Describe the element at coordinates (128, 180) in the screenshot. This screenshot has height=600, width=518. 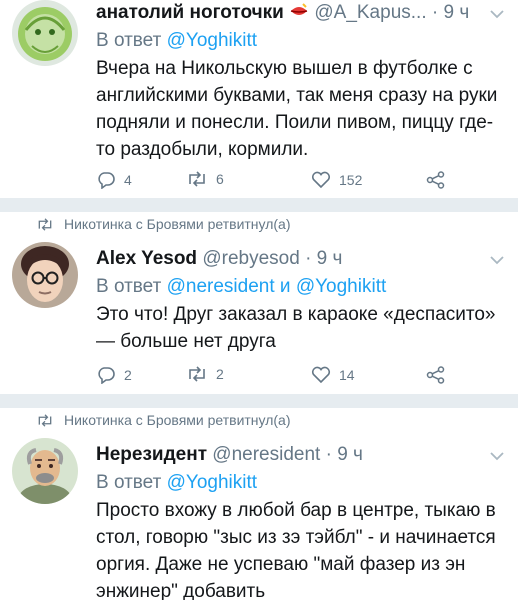
I see `reply-count: 4` at that location.